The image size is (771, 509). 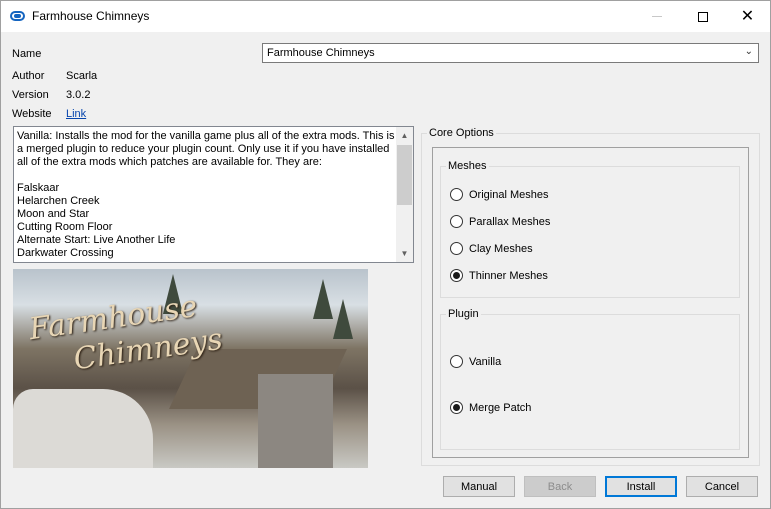 What do you see at coordinates (475, 361) in the screenshot?
I see `radio-vanilla: Vanilla` at bounding box center [475, 361].